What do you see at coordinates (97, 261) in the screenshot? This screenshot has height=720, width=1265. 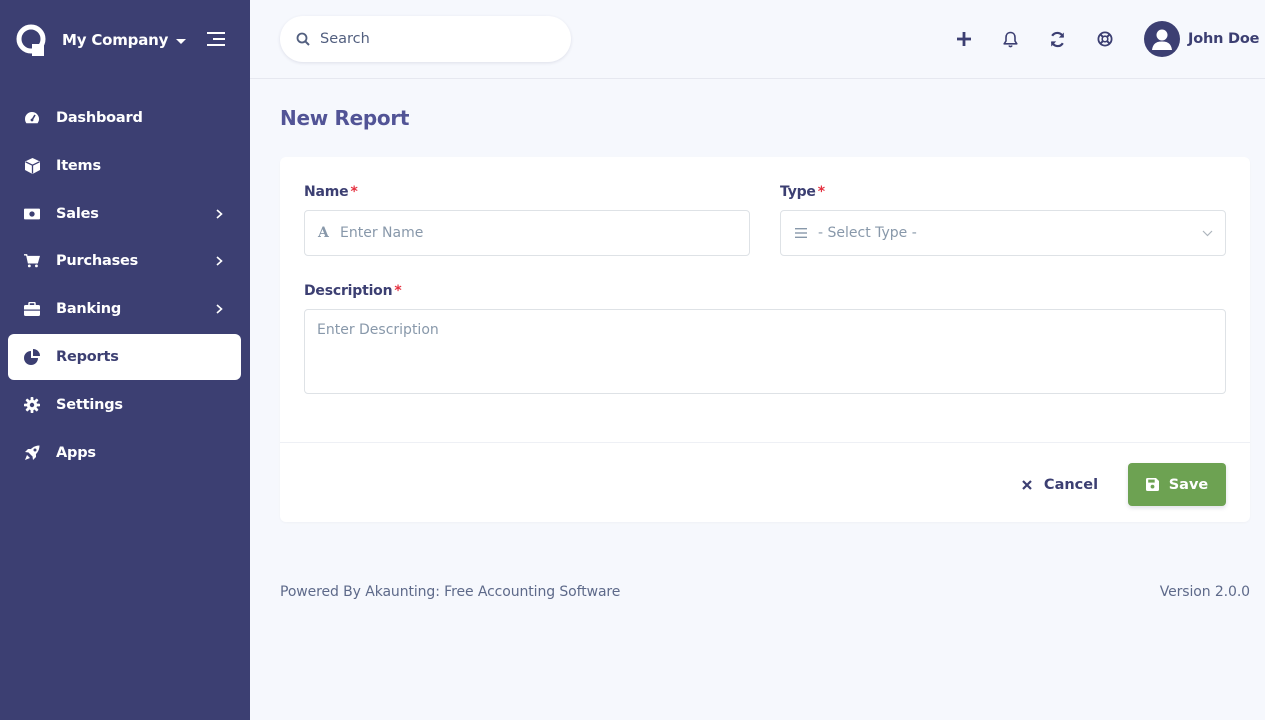 I see `sidebar-item-label: Purchases` at bounding box center [97, 261].